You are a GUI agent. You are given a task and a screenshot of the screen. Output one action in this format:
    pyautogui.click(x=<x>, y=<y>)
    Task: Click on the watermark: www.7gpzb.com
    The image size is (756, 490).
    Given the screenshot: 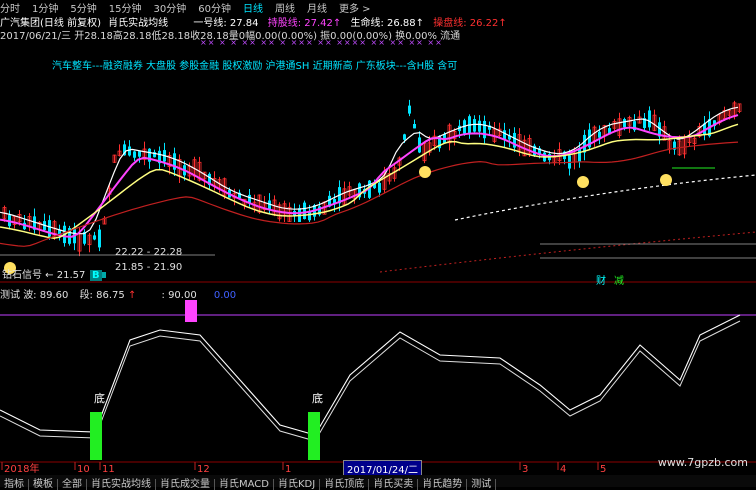 What is the action you would take?
    pyautogui.click(x=702, y=462)
    